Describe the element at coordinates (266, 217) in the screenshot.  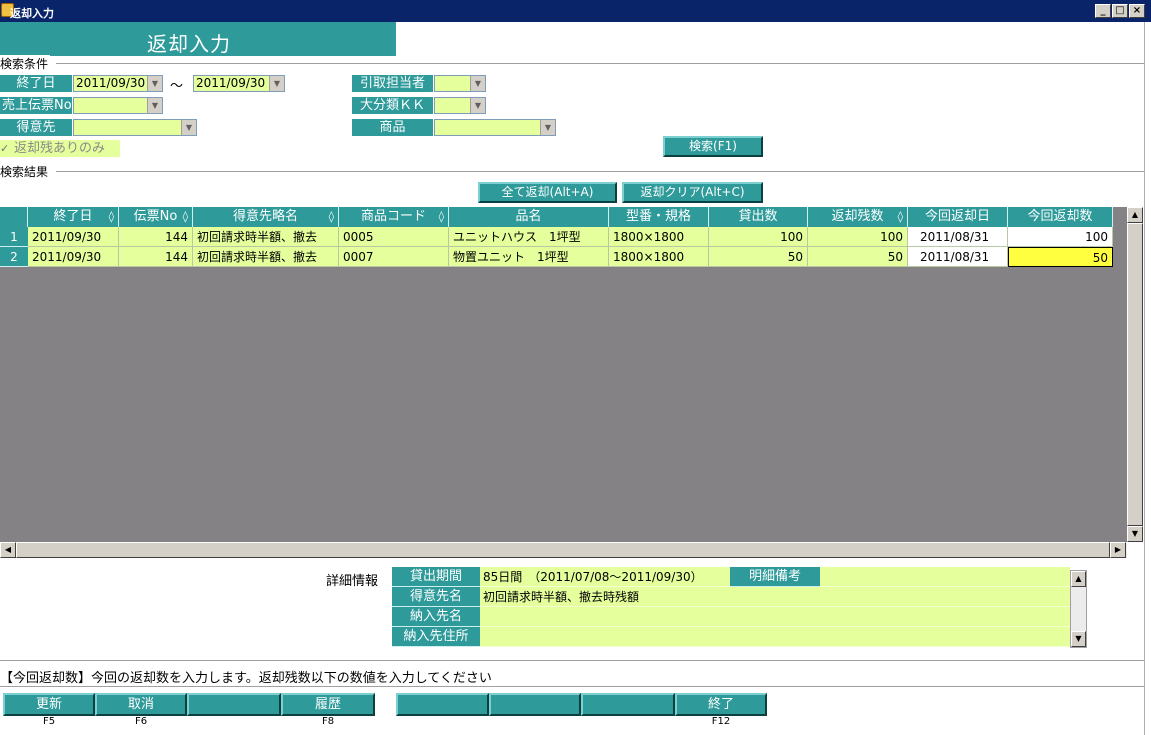
I see `col-customer: 得意先略名 ◊` at that location.